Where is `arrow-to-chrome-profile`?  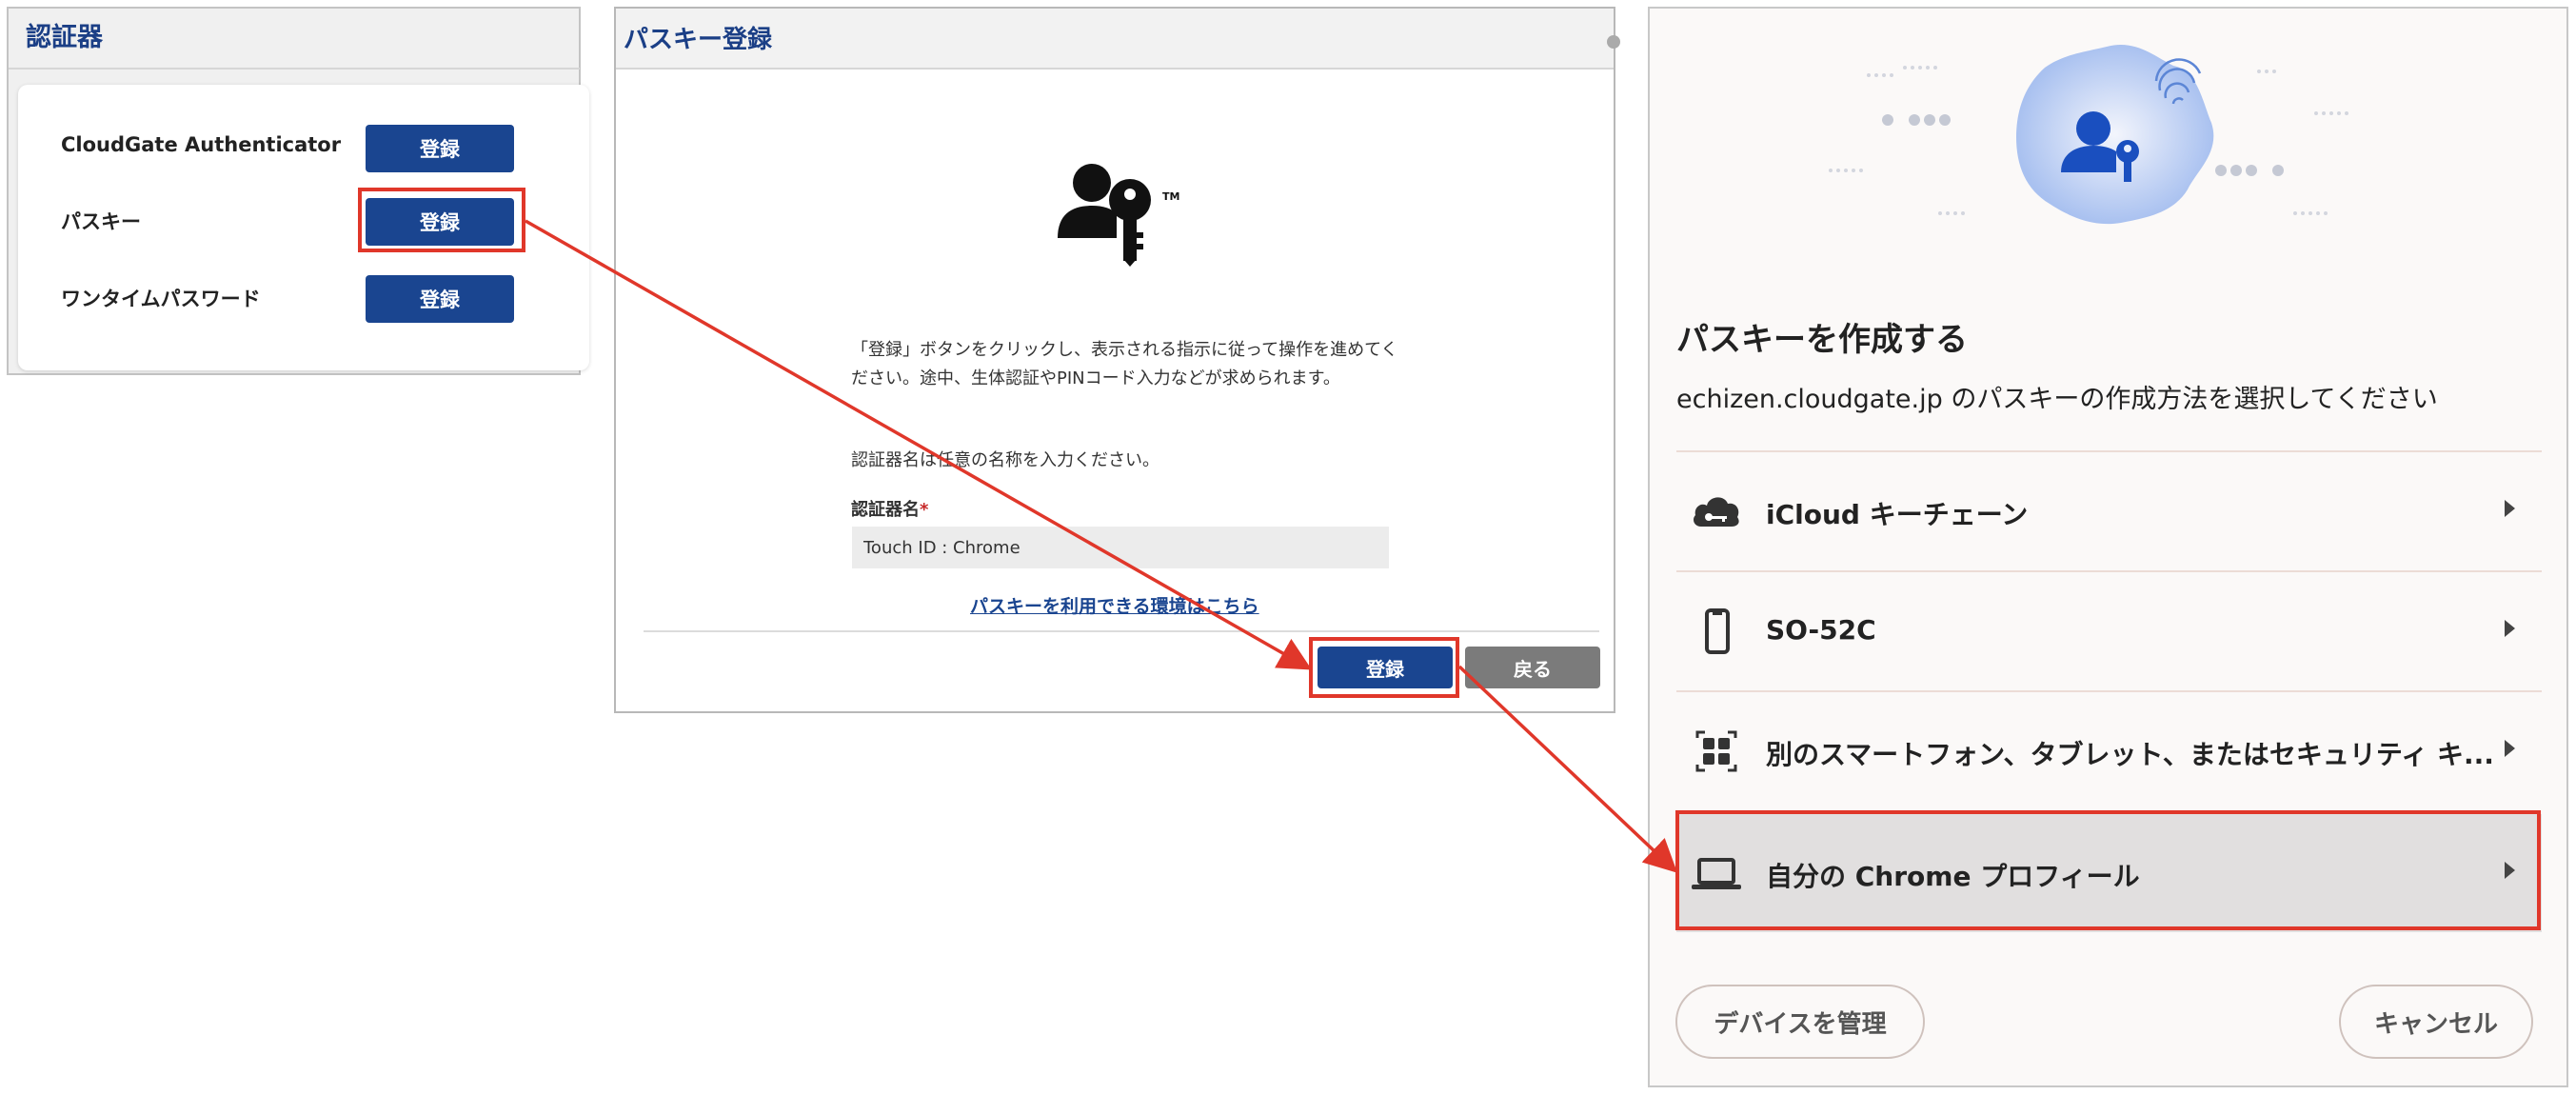 arrow-to-chrome-profile is located at coordinates (1567, 769).